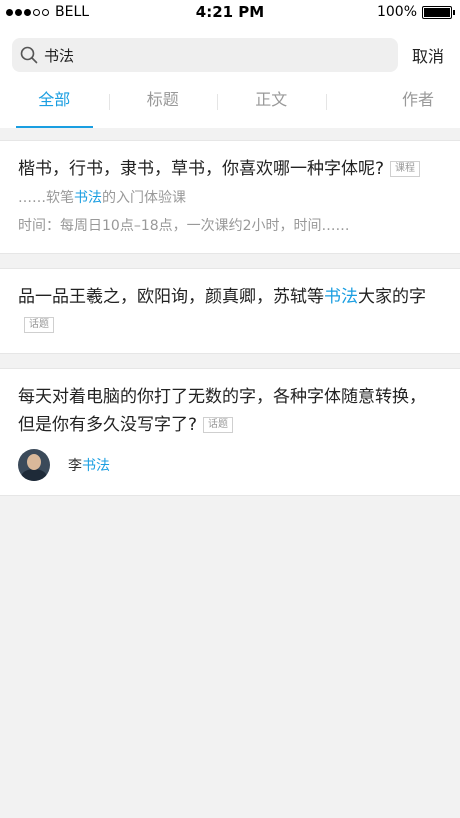 The width and height of the screenshot is (460, 818). I want to click on result-title: 每天对着电脑的你打了无数的字，各种字体随意转换，但是你有多久没写字了? 话题, so click(230, 411).